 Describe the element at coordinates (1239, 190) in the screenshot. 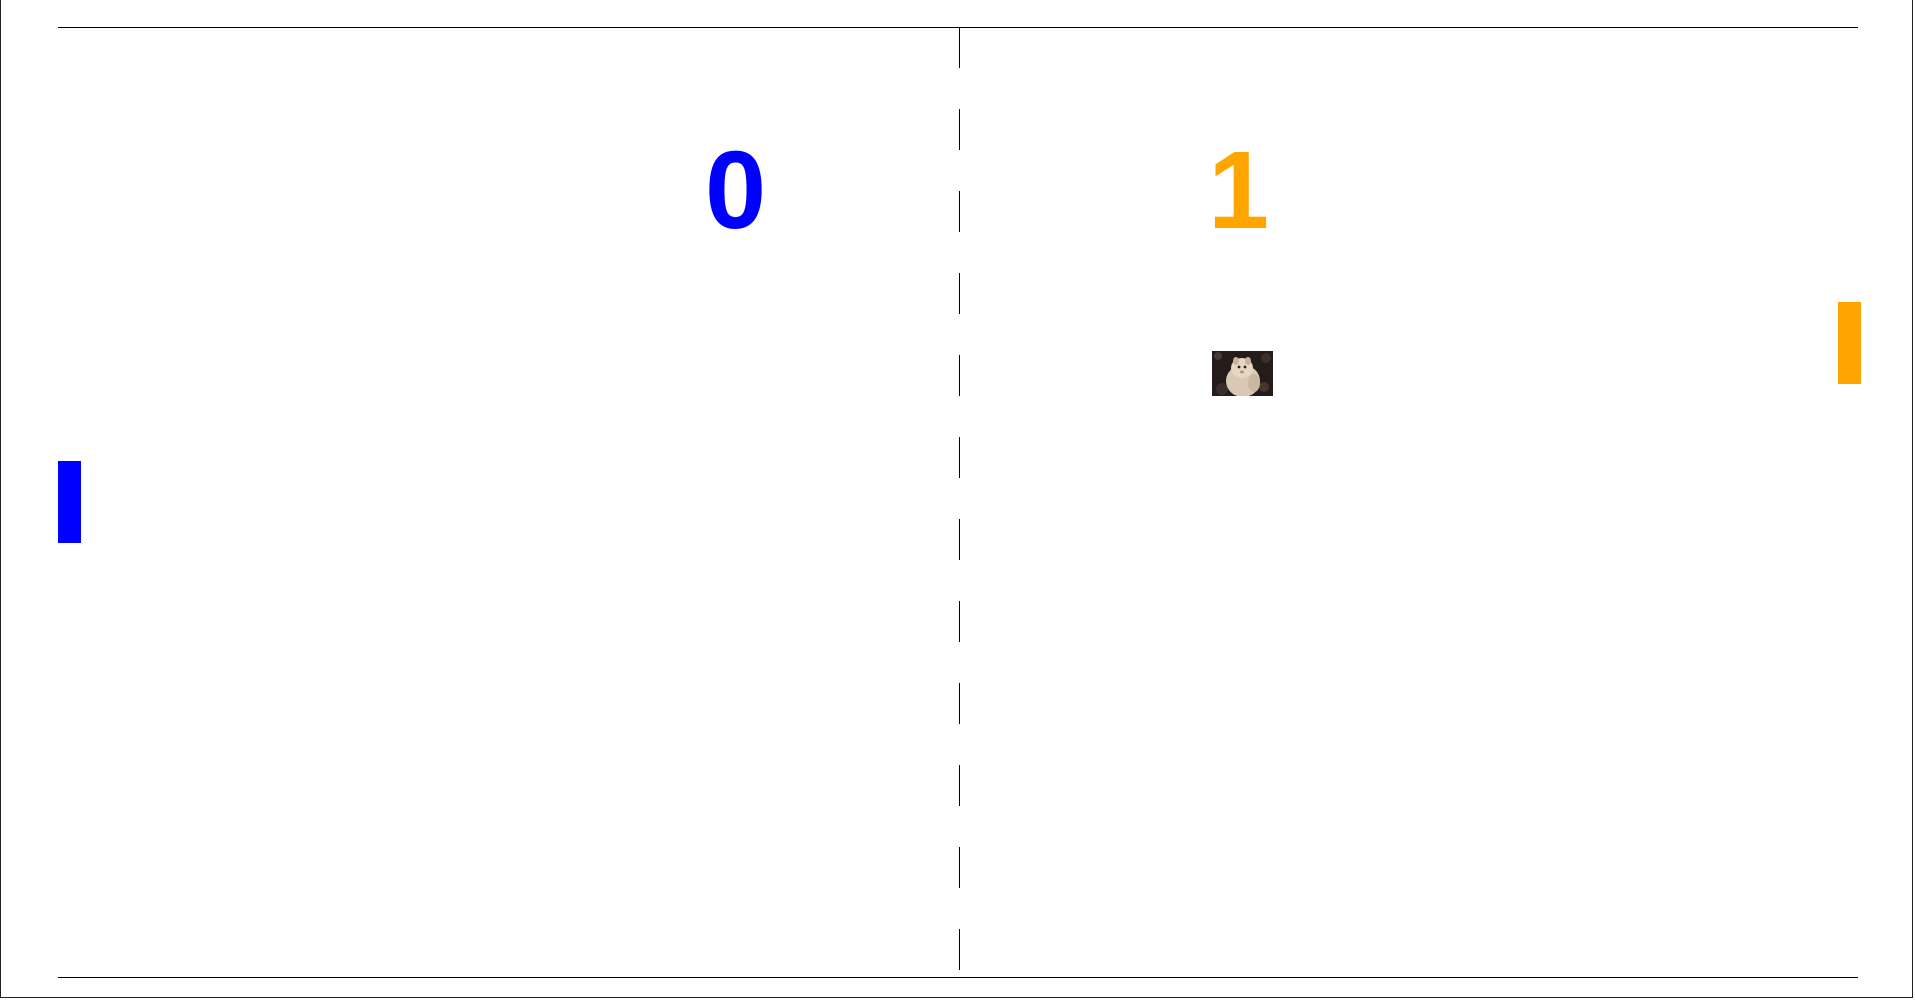

I see `right-player-score: 1` at that location.